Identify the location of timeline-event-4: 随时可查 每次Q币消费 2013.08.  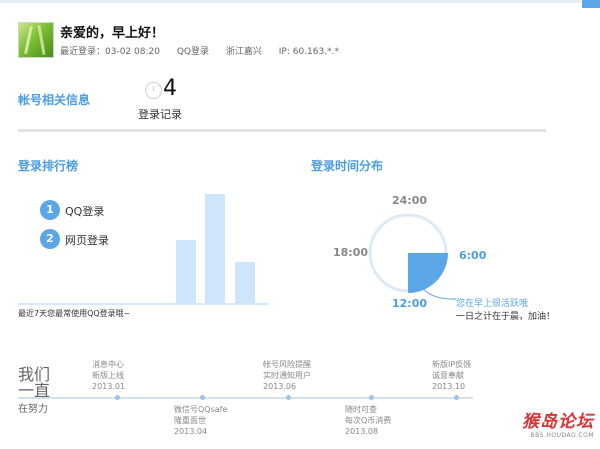
(368, 420).